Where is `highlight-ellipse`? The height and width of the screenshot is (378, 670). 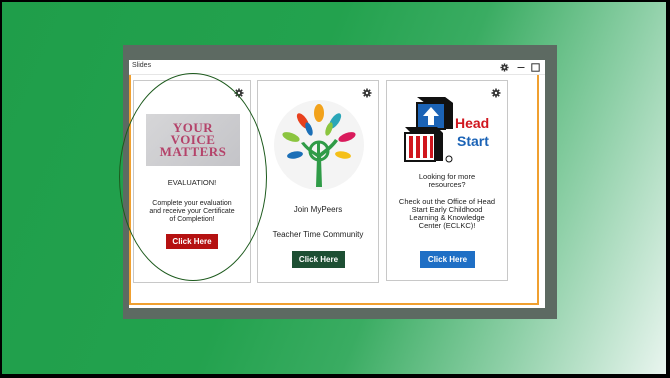 highlight-ellipse is located at coordinates (193, 177).